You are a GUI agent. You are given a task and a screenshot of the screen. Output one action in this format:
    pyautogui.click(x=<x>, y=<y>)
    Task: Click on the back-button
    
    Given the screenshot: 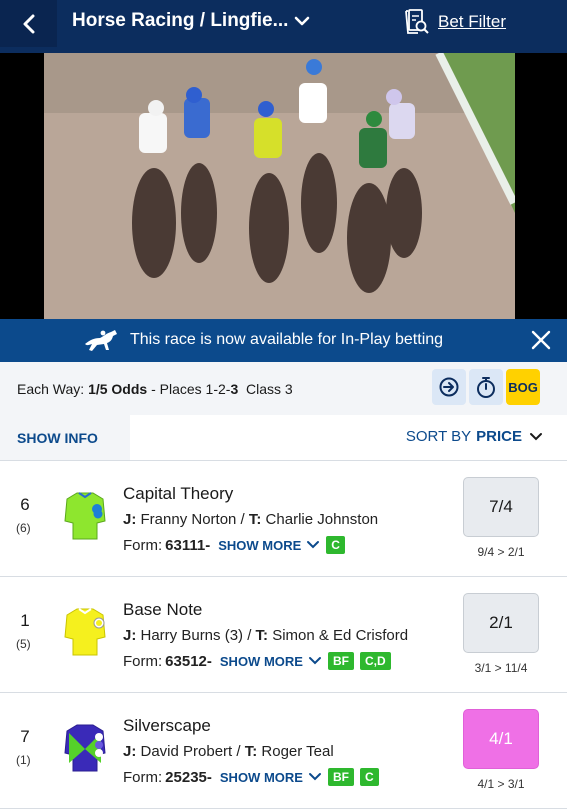 What is the action you would take?
    pyautogui.click(x=28, y=23)
    